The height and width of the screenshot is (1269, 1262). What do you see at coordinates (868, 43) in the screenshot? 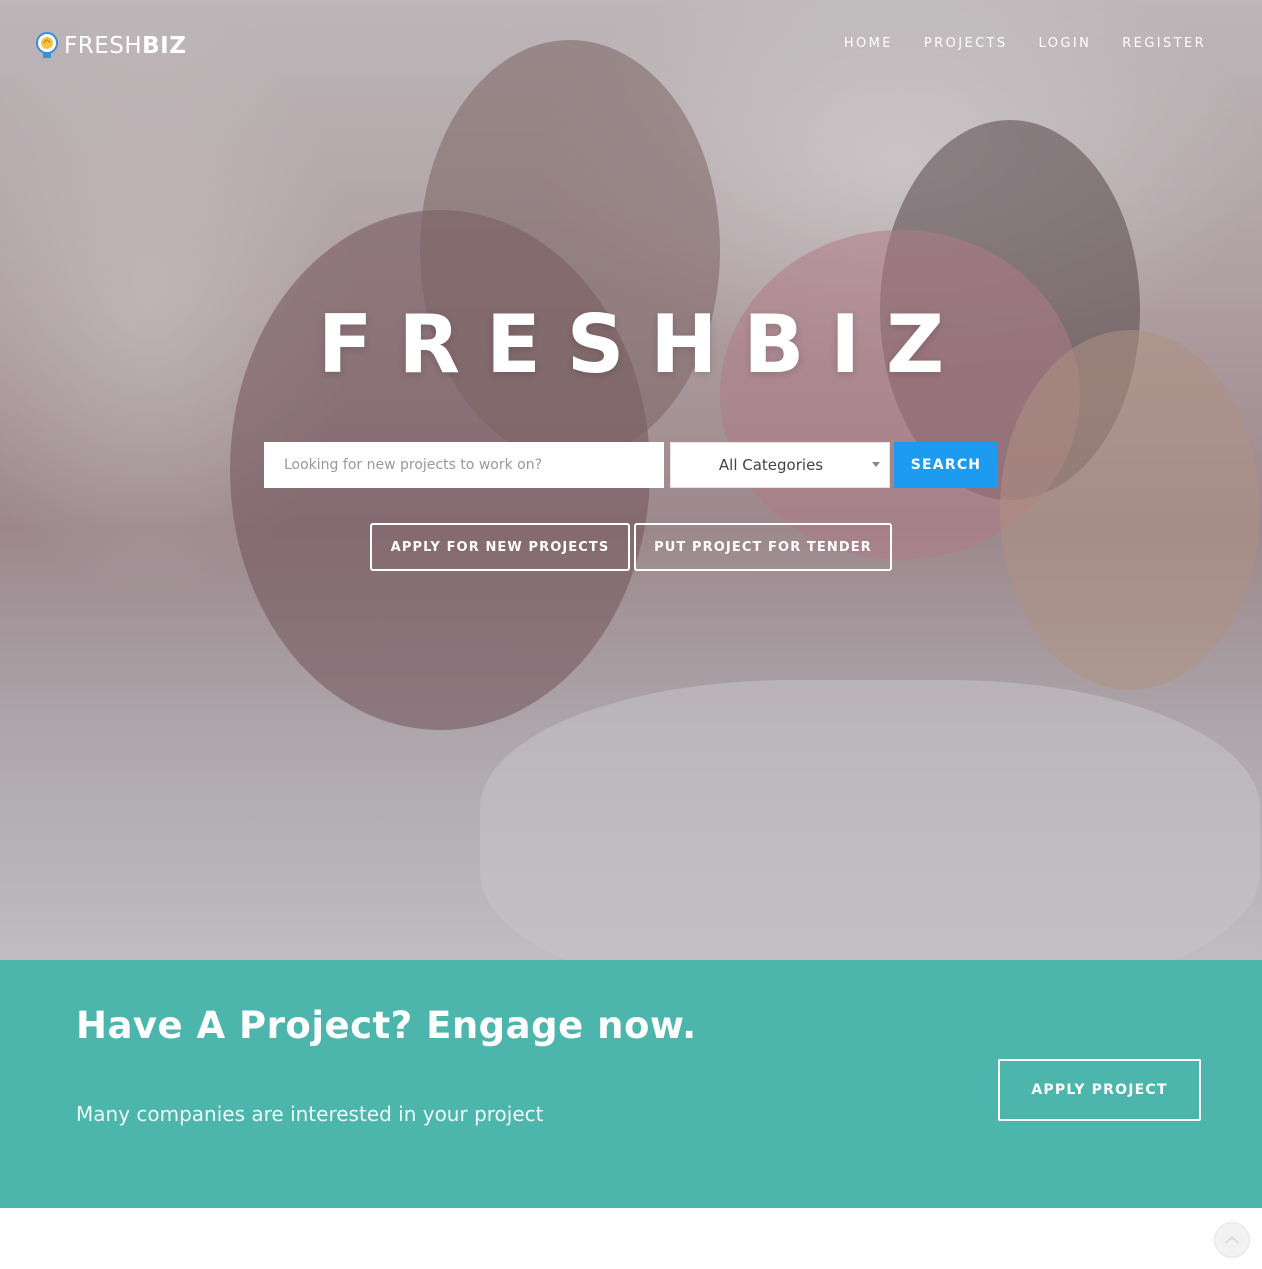
I see `nav-home: HOME` at bounding box center [868, 43].